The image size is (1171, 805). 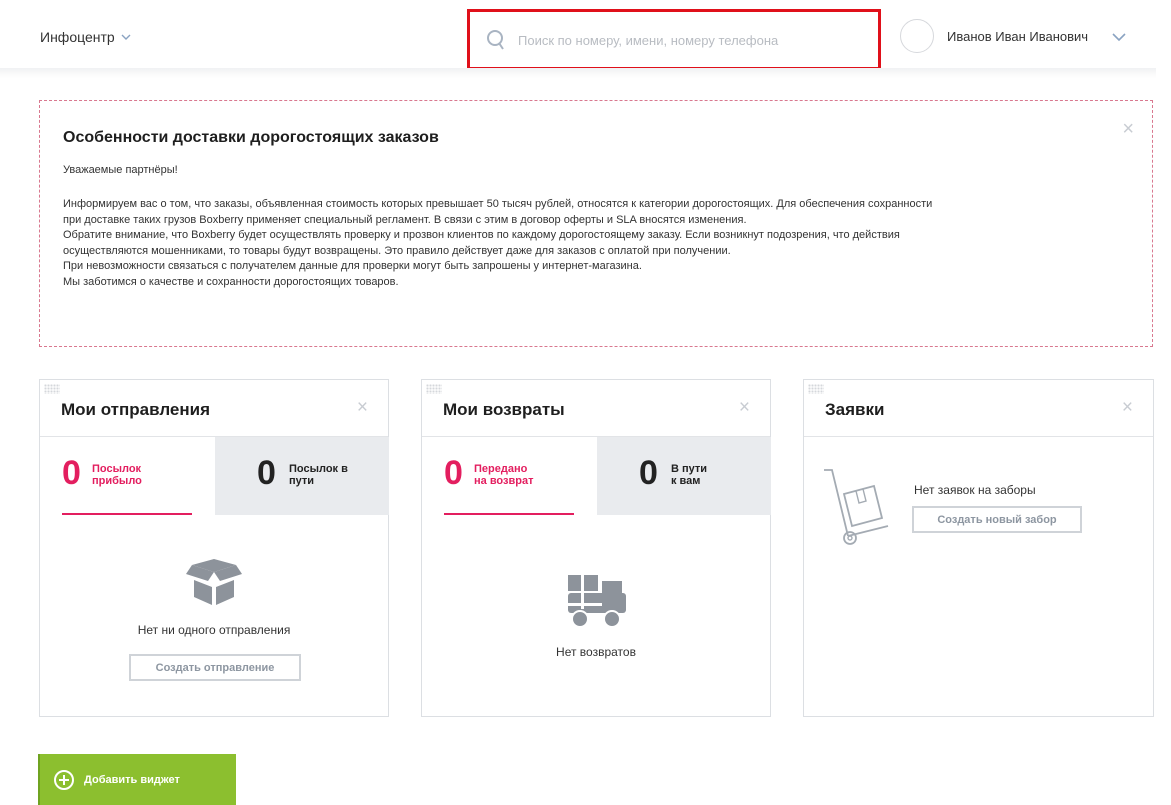 I want to click on search-box, so click(x=674, y=39).